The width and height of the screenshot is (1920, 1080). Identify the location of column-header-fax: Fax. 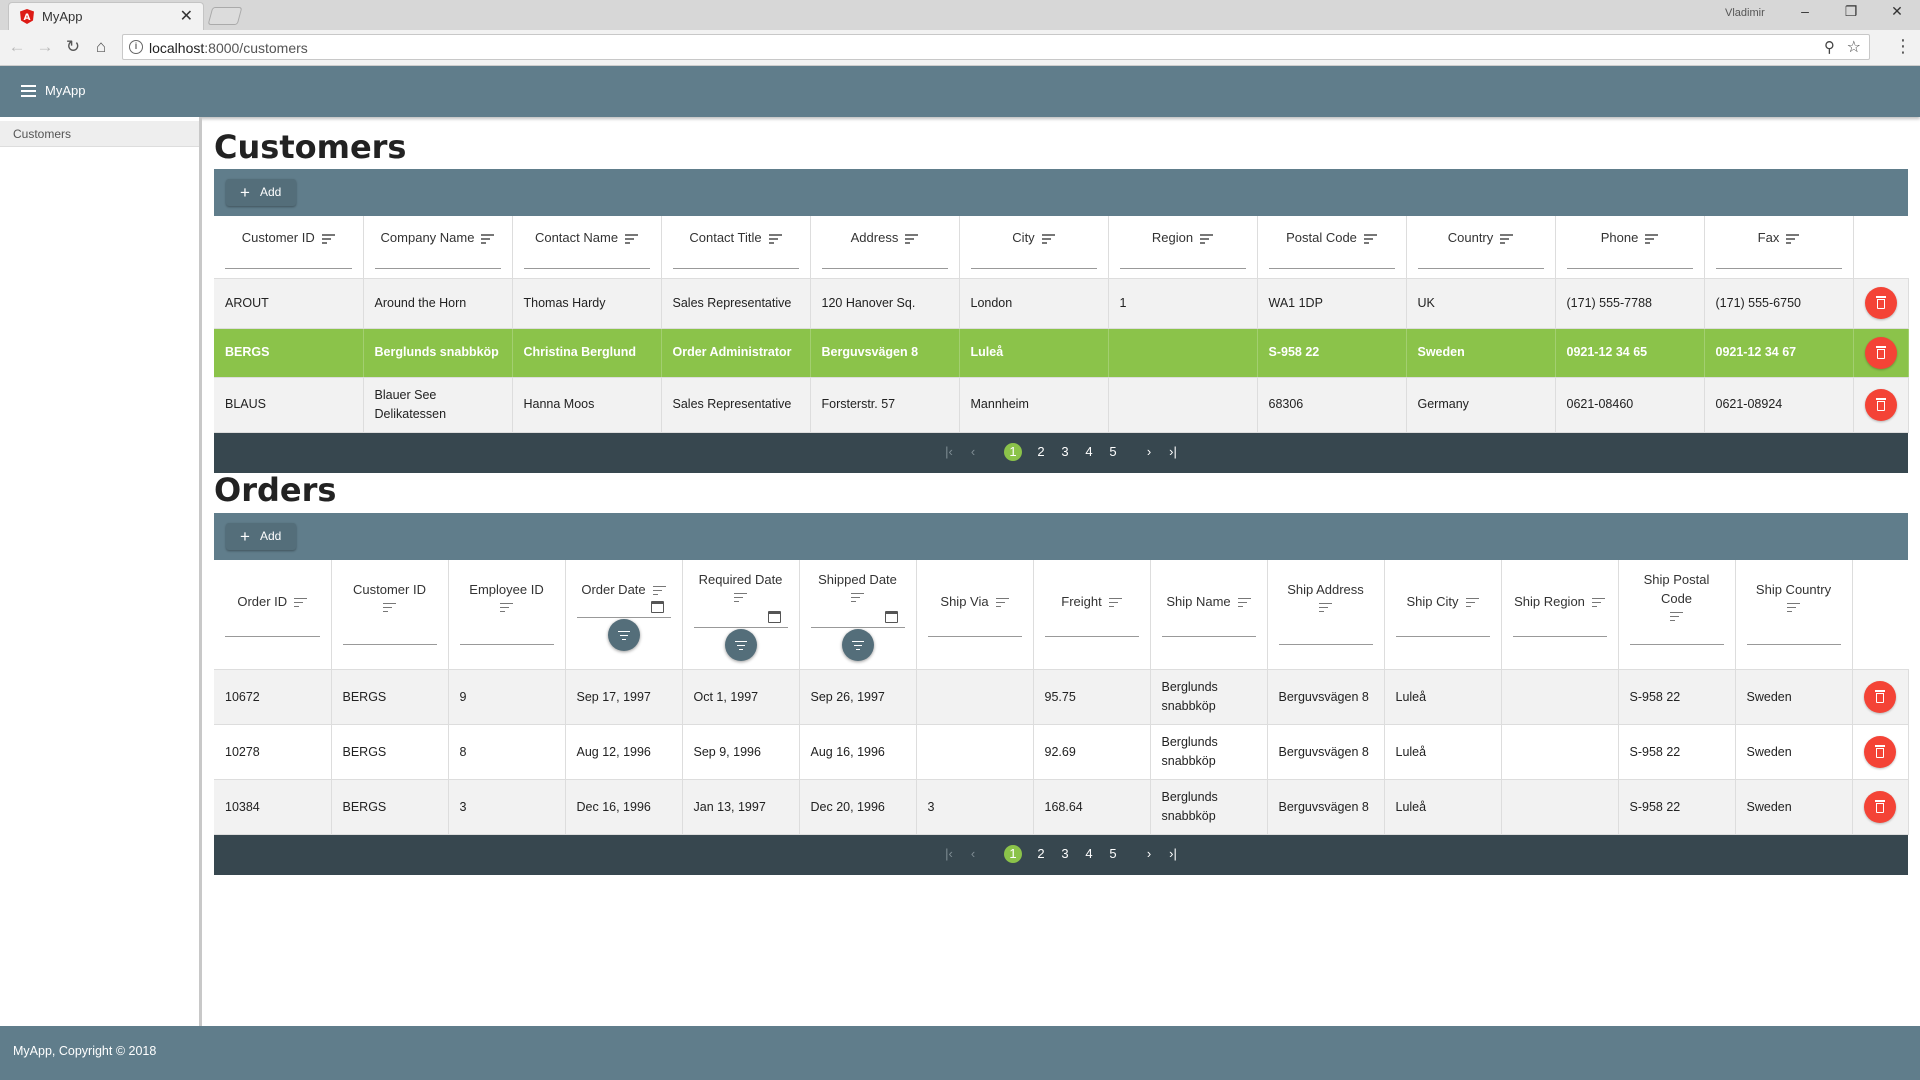
(1779, 247).